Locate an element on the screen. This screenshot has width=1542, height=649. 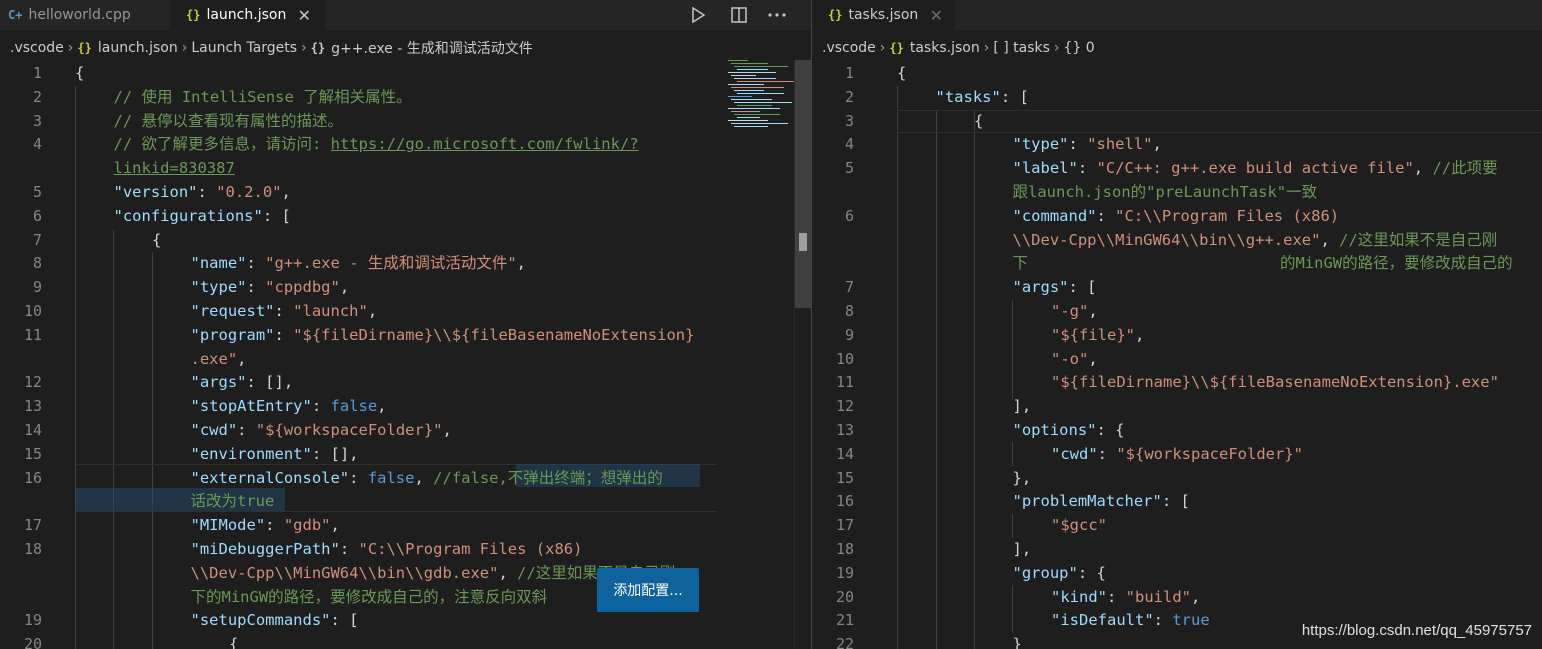
cpp-file-icon: C+ is located at coordinates (15, 15).